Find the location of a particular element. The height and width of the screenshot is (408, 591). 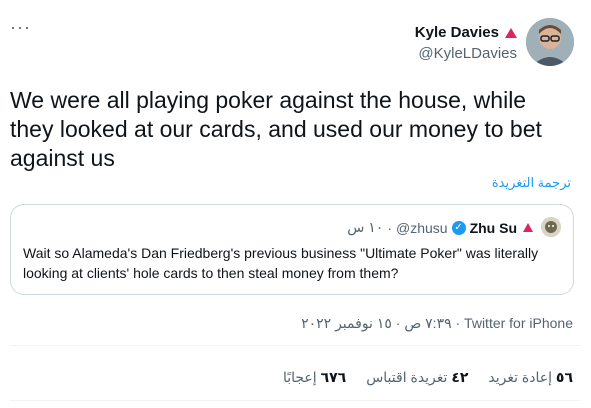

quoted-author-avatar is located at coordinates (551, 227).